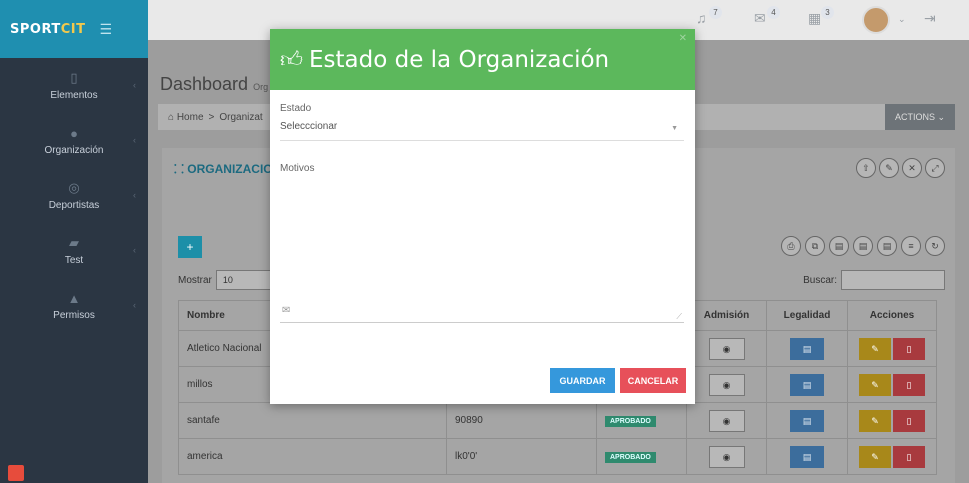 This screenshot has height=483, width=969. I want to click on actions-button: ACTIONS ⌄, so click(920, 117).